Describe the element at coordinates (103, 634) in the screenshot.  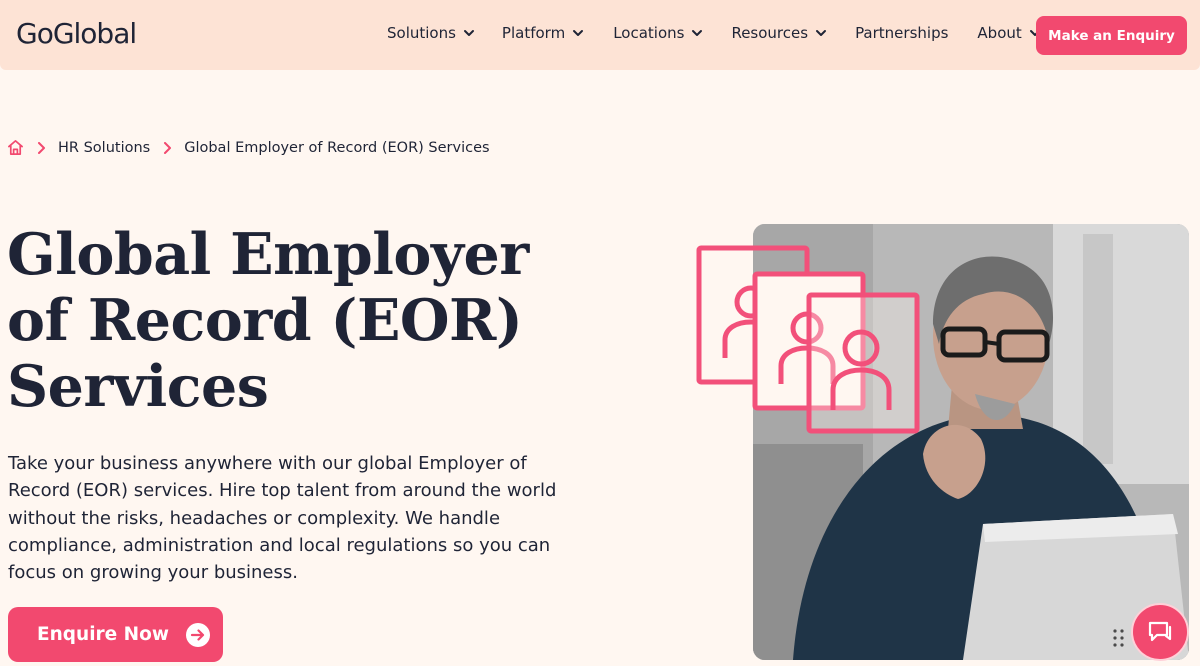
I see `enquire-now-label: Enquire Now` at that location.